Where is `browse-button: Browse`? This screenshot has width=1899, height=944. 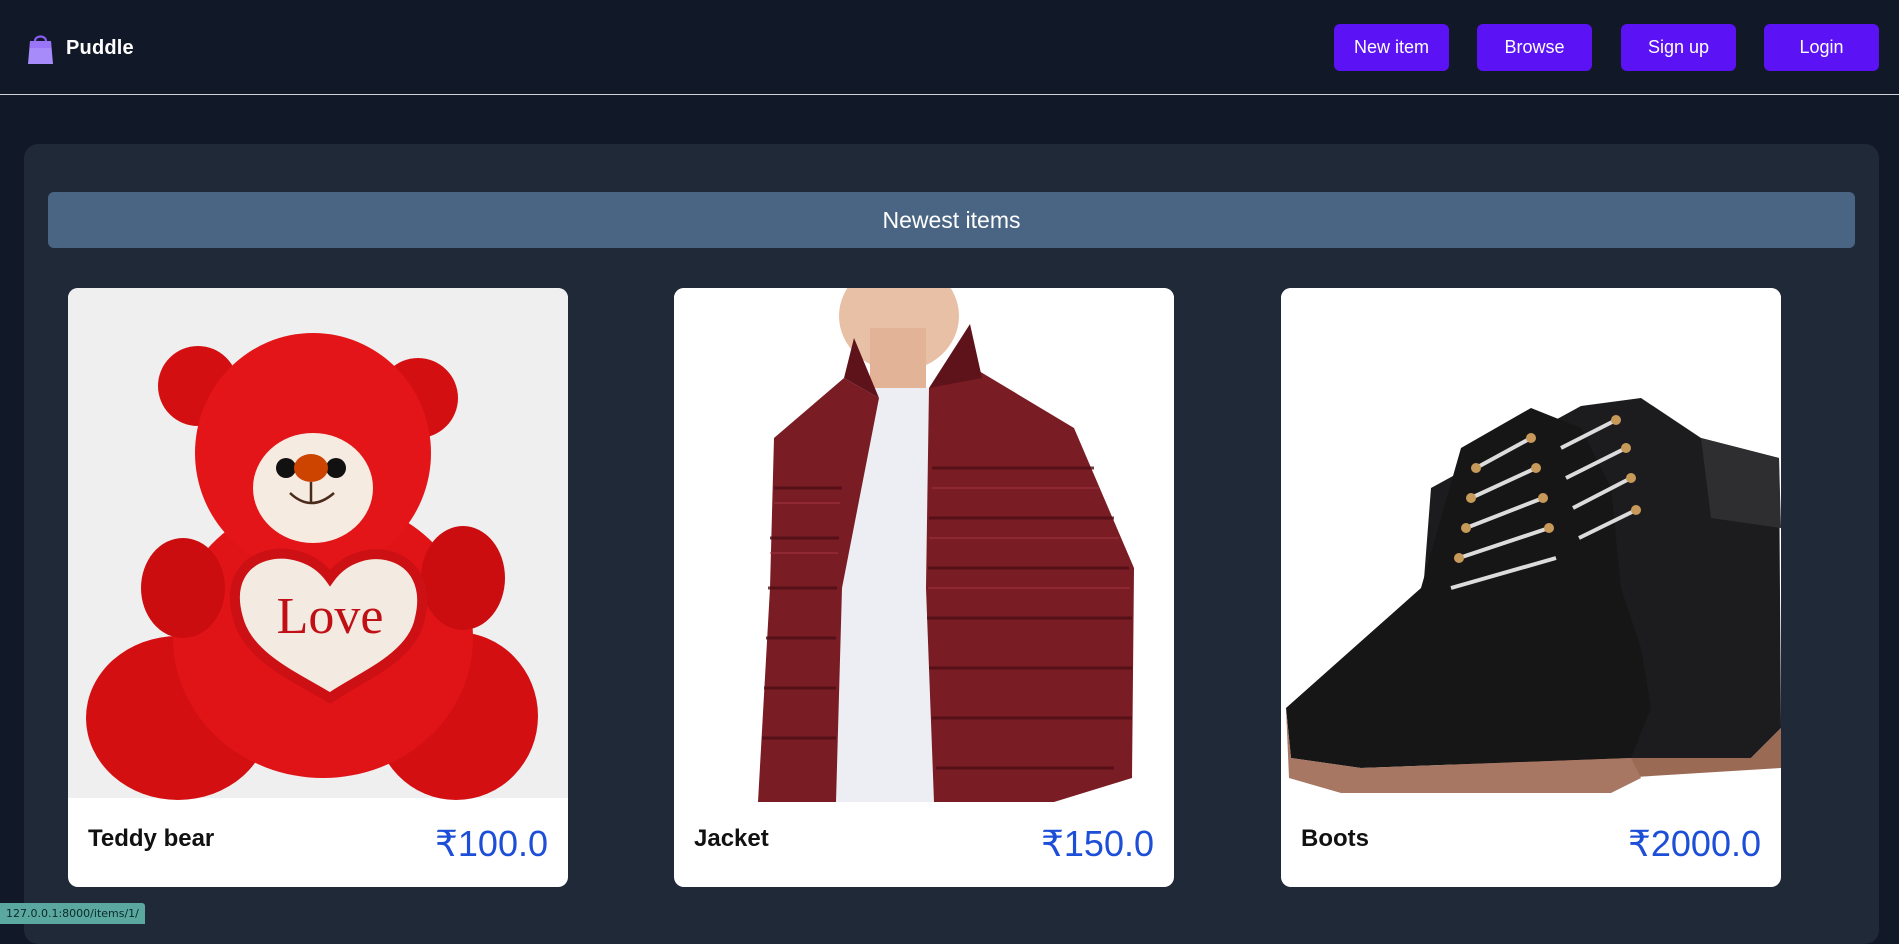 browse-button: Browse is located at coordinates (1534, 47).